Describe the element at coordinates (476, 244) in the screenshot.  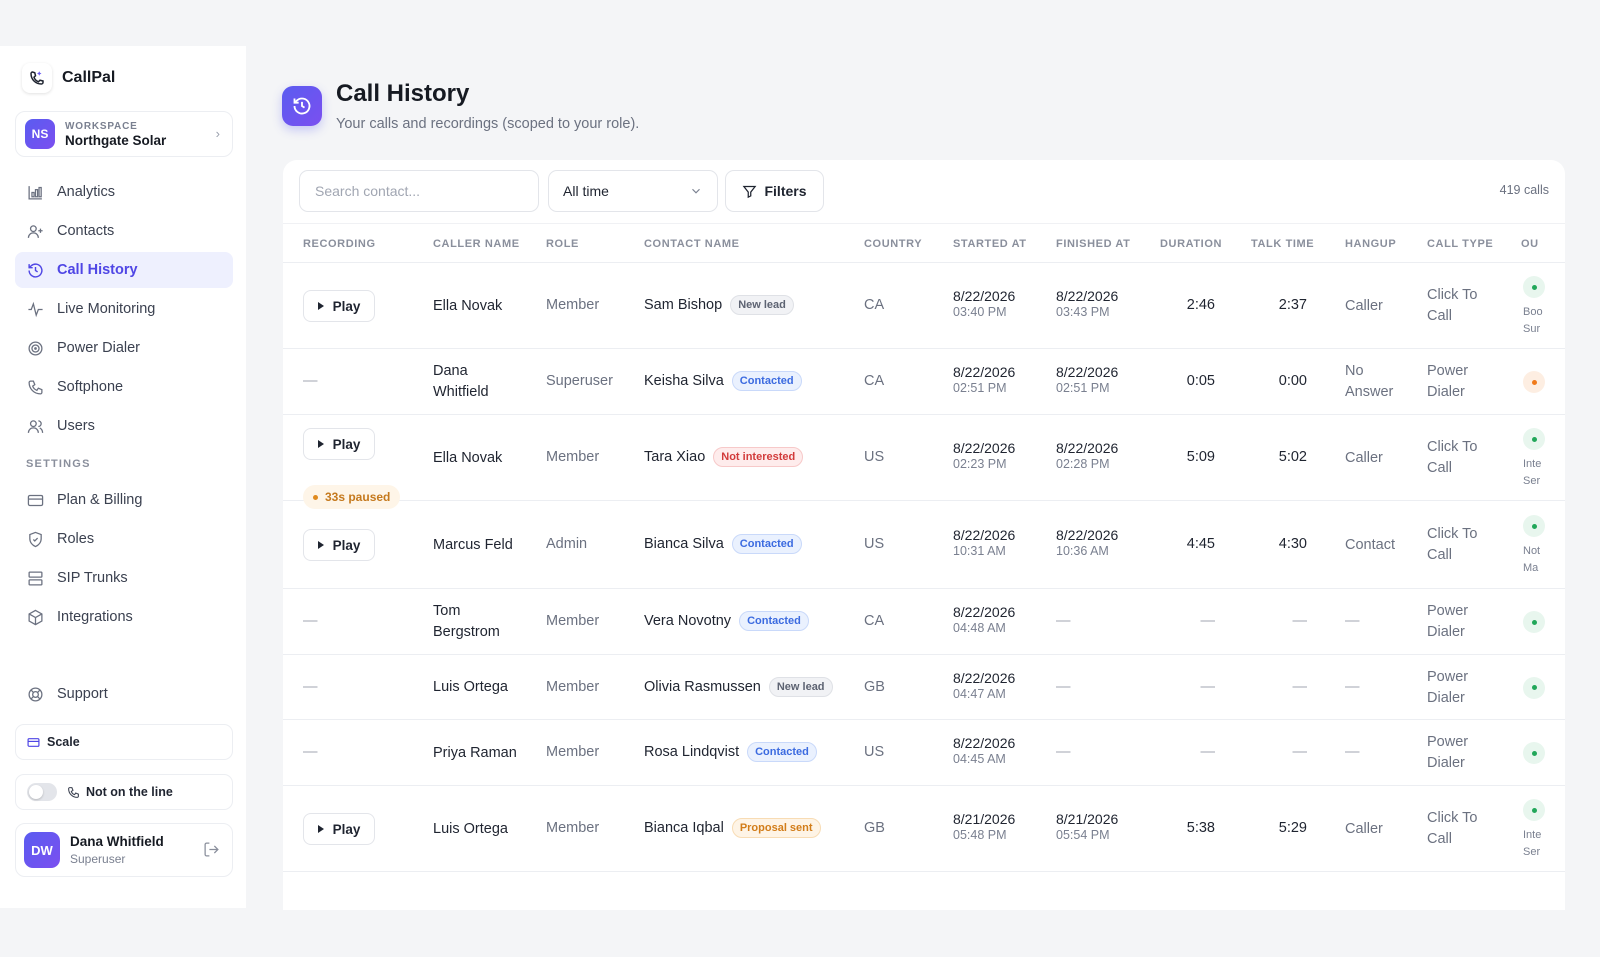
I see `column-header-caller-name: CALLER NAME` at that location.